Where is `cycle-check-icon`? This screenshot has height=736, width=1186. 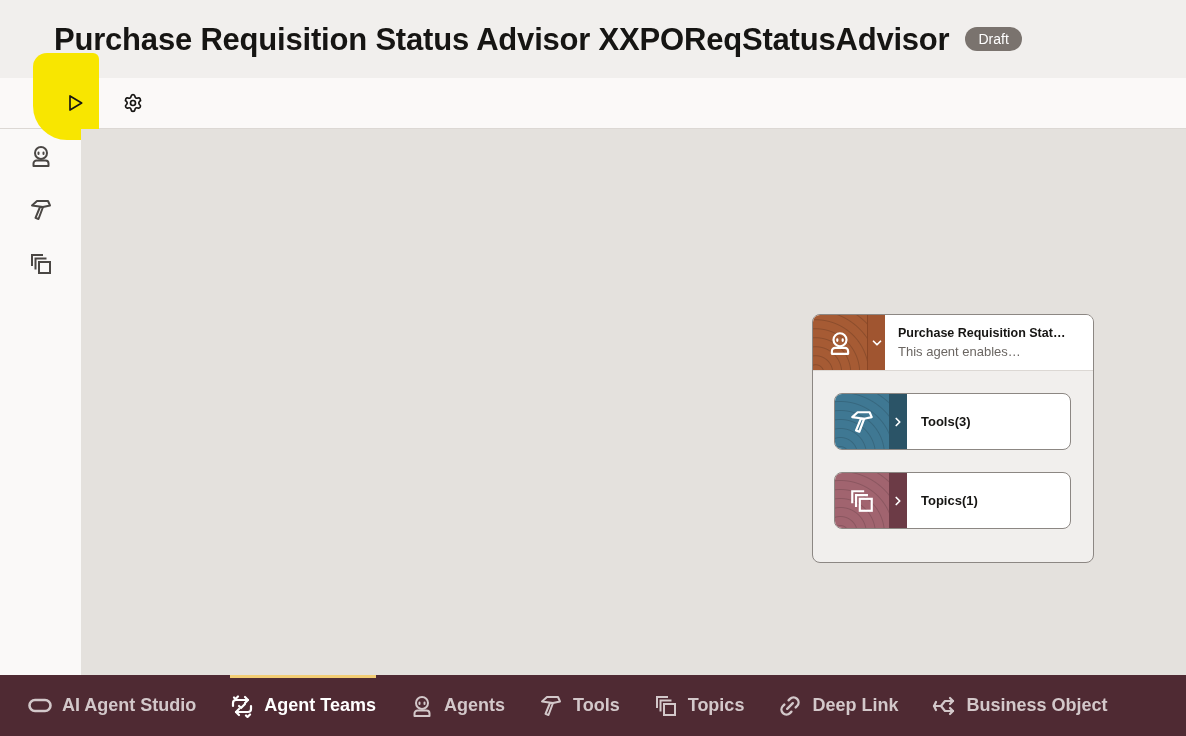
cycle-check-icon is located at coordinates (242, 705).